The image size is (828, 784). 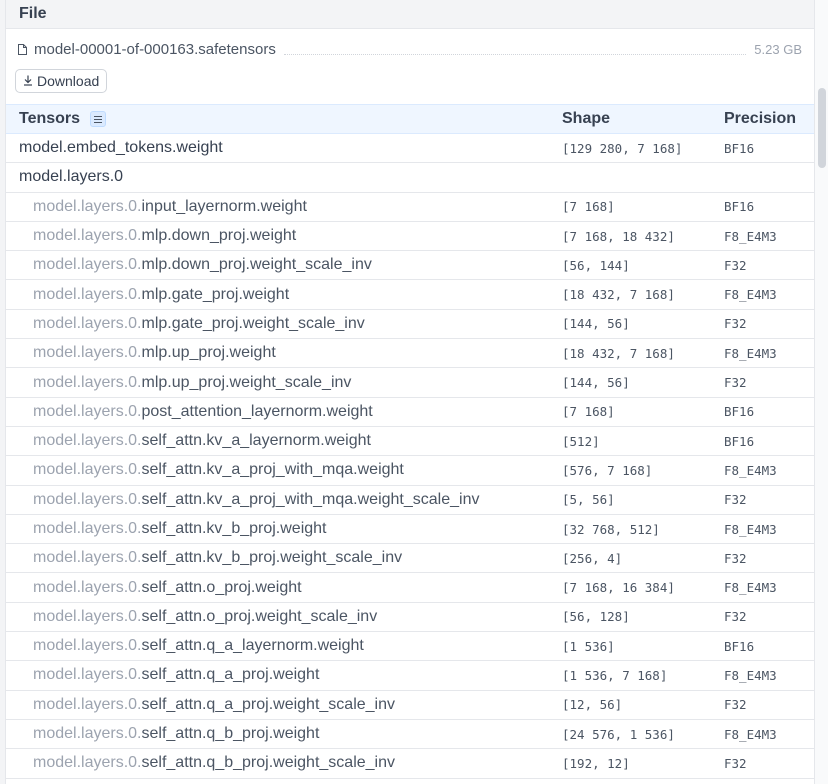 What do you see at coordinates (71, 177) in the screenshot?
I see `tensor-name: model.layers.0` at bounding box center [71, 177].